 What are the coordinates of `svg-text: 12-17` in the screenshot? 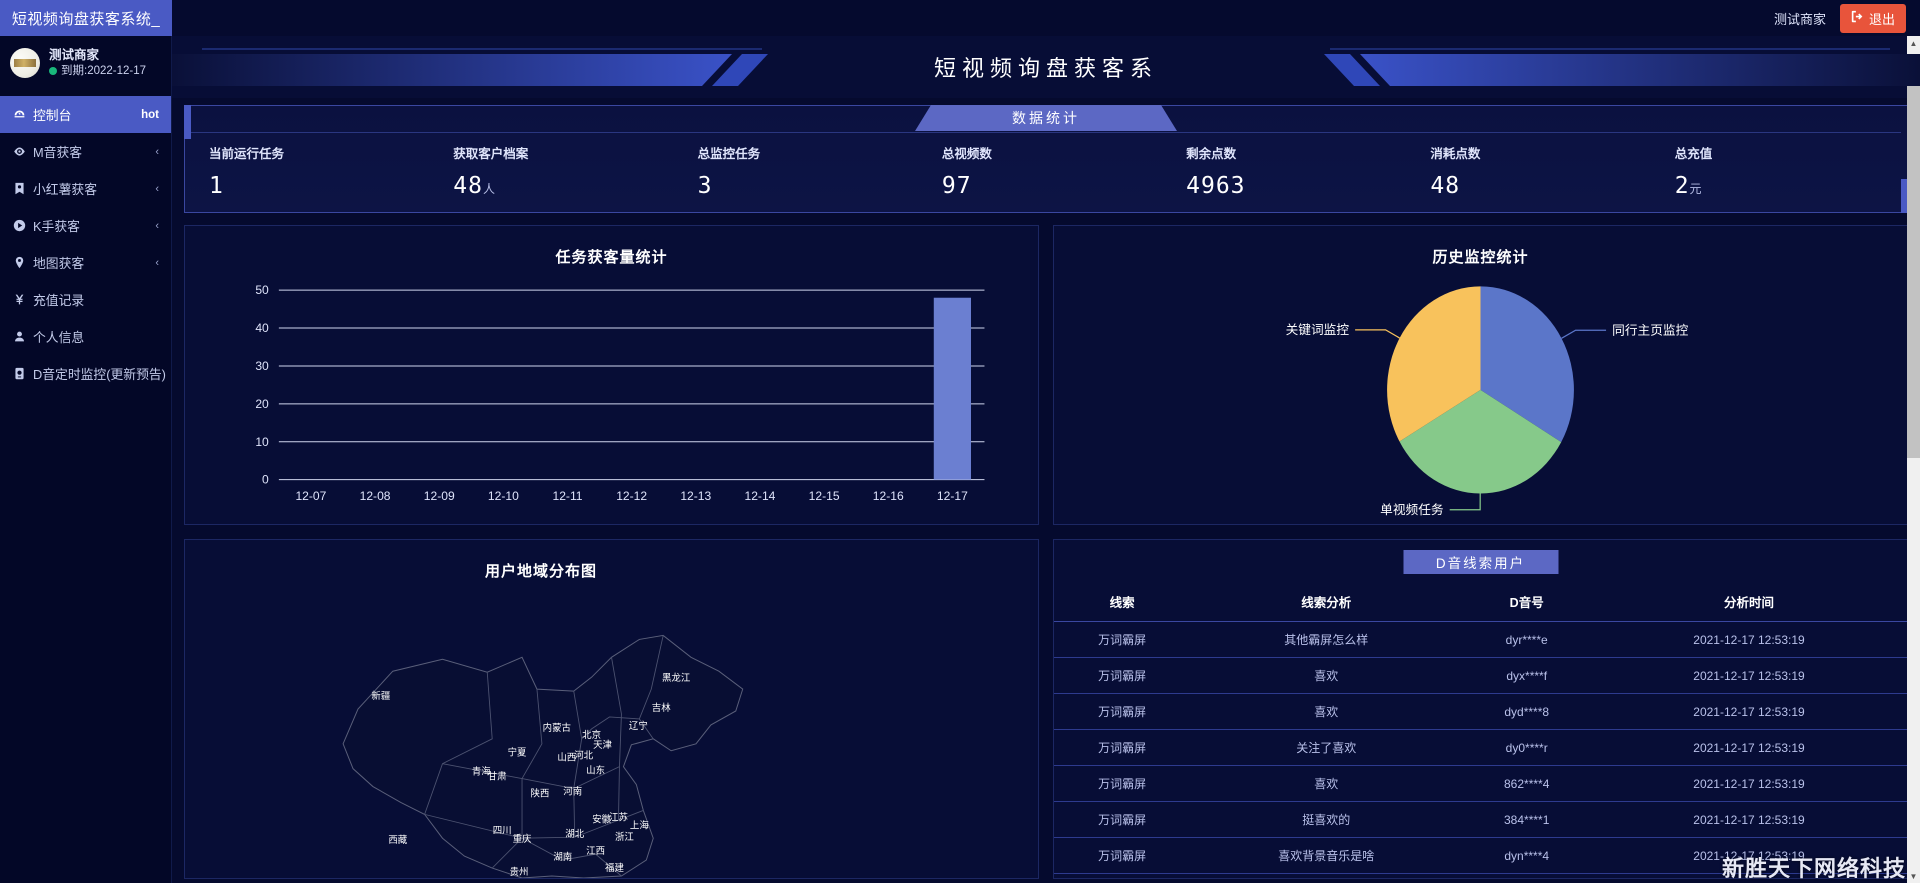 It's located at (952, 496).